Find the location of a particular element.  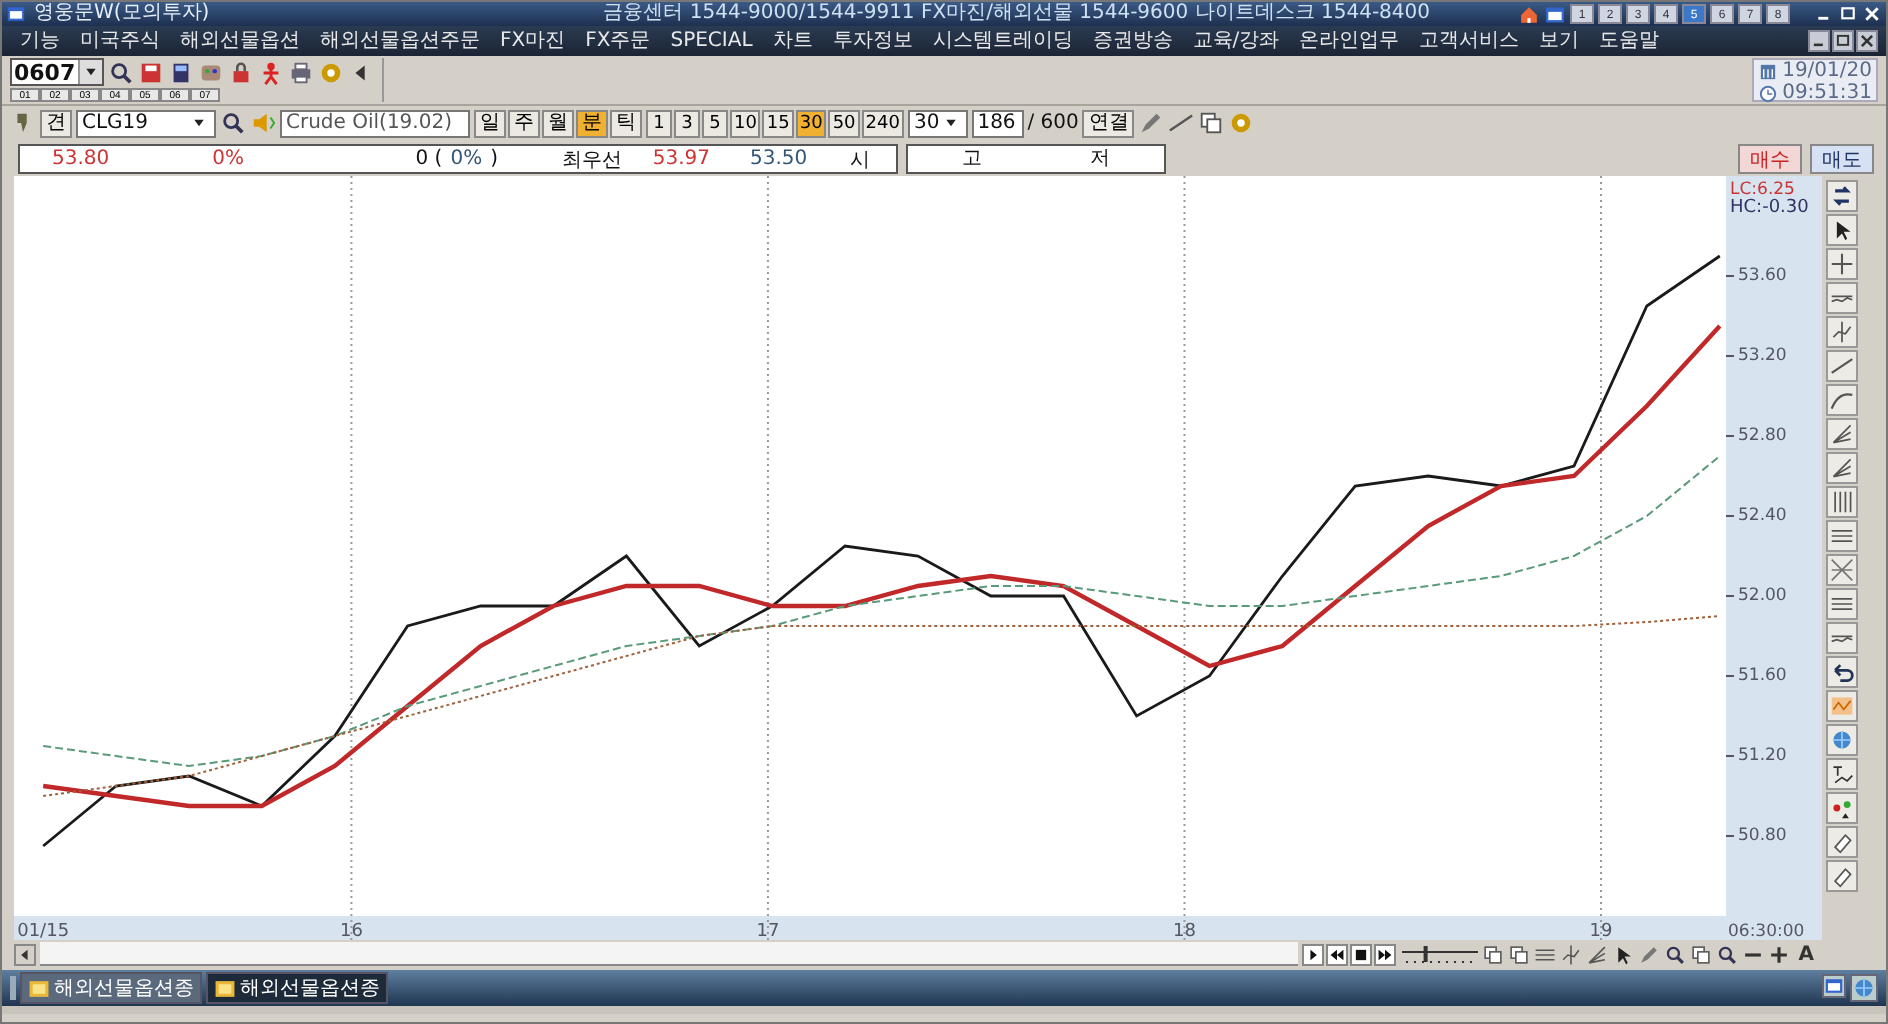

crosshair-icon is located at coordinates (1842, 264).